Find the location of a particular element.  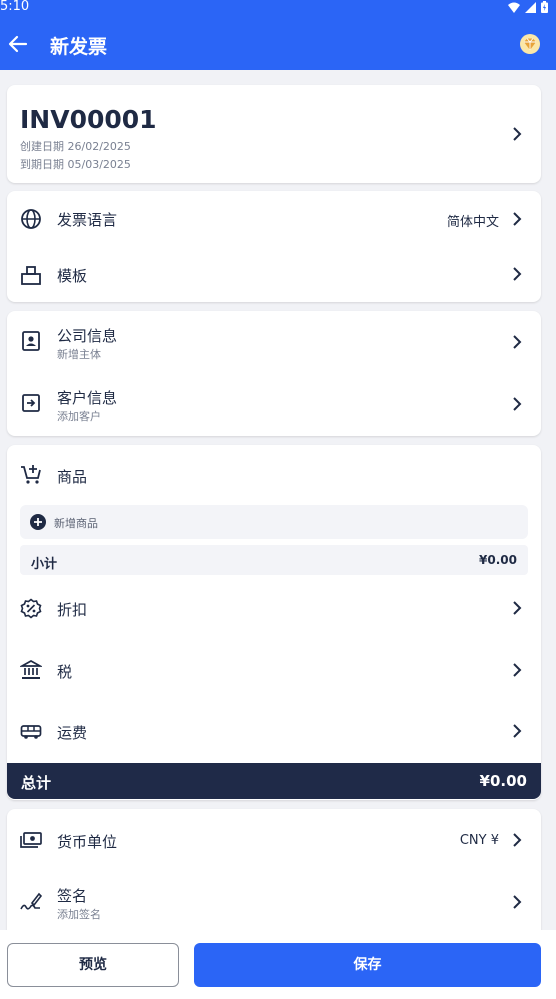

currency-row: 货币单位 CNY ¥ is located at coordinates (274, 840).